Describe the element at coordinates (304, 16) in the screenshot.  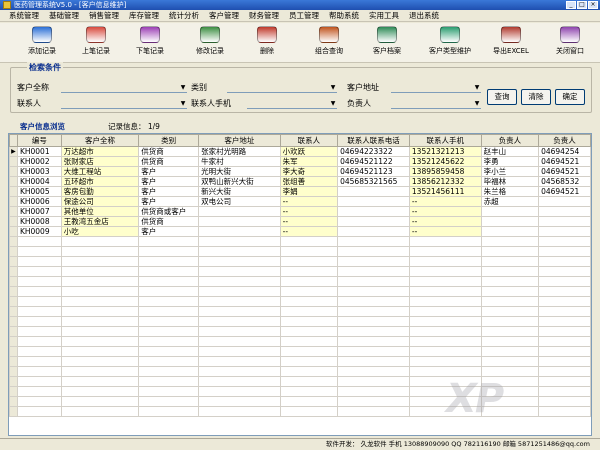
I see `menu-item: 员工管理` at that location.